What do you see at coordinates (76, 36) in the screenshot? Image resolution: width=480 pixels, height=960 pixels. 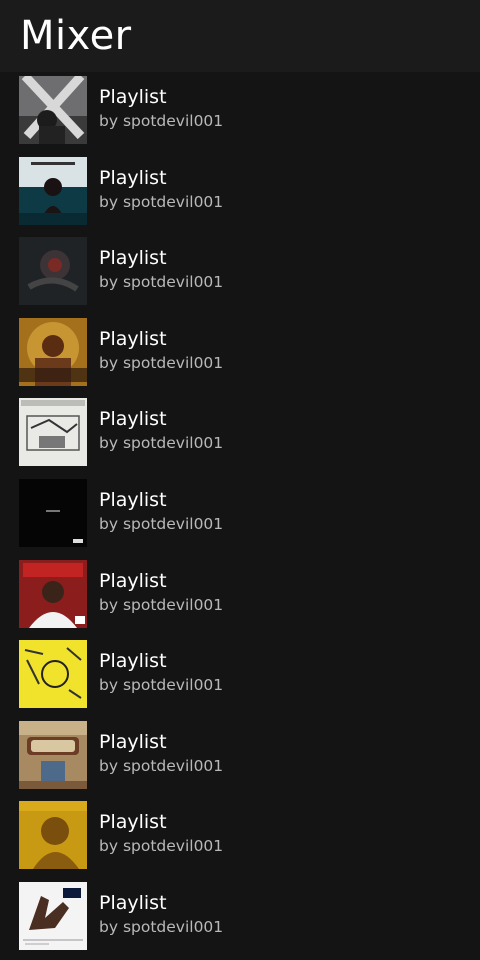 I see `app-title: Mixer` at bounding box center [76, 36].